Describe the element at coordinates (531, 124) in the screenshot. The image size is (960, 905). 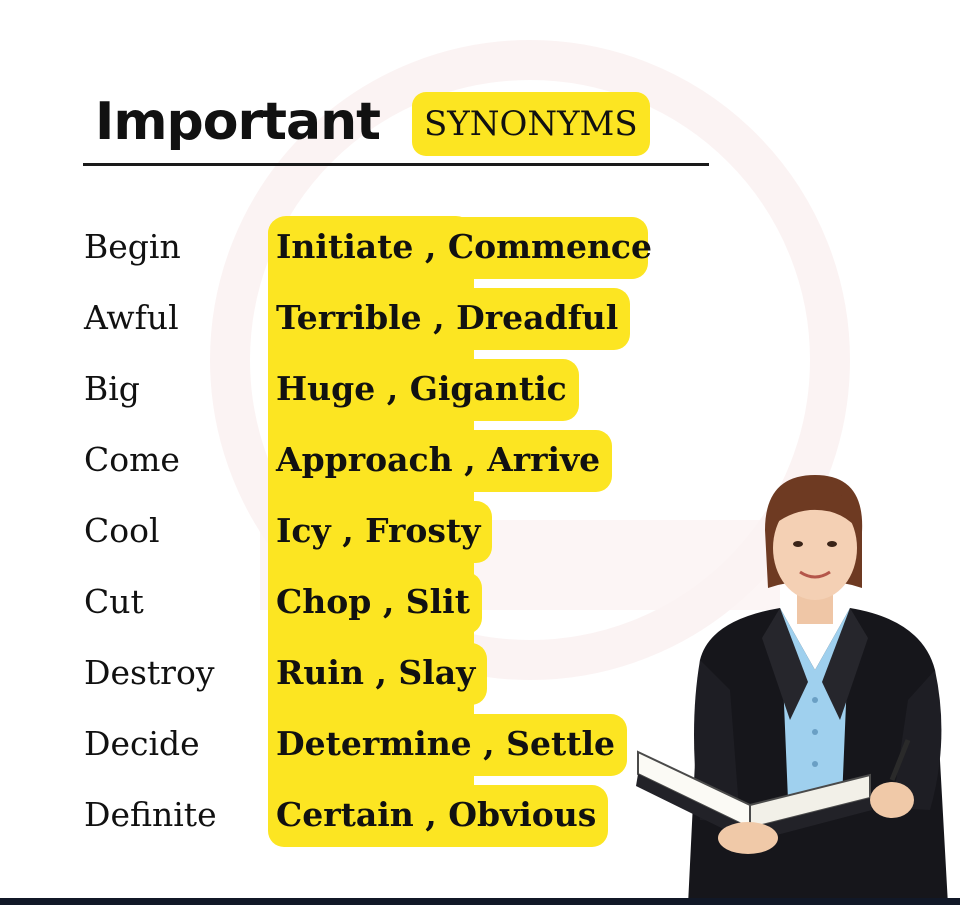
I see `title-synonyms-badge: SYNONYMS` at that location.